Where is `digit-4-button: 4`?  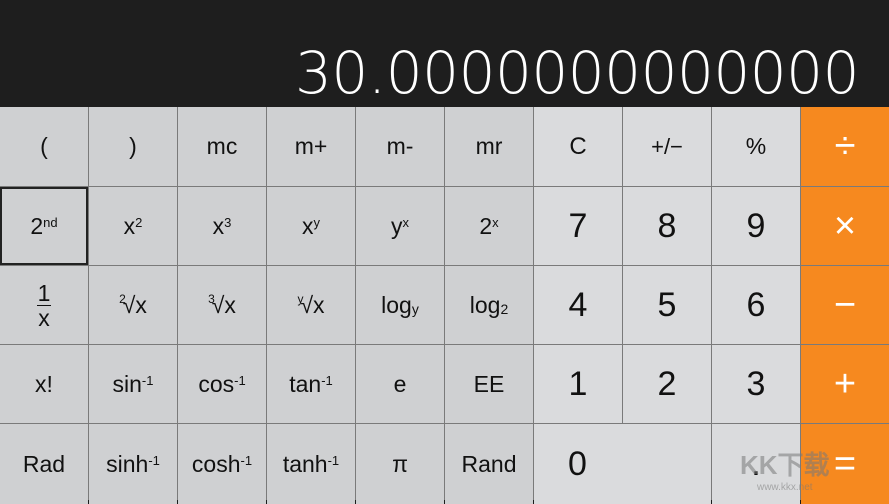
digit-4-button: 4 is located at coordinates (578, 305).